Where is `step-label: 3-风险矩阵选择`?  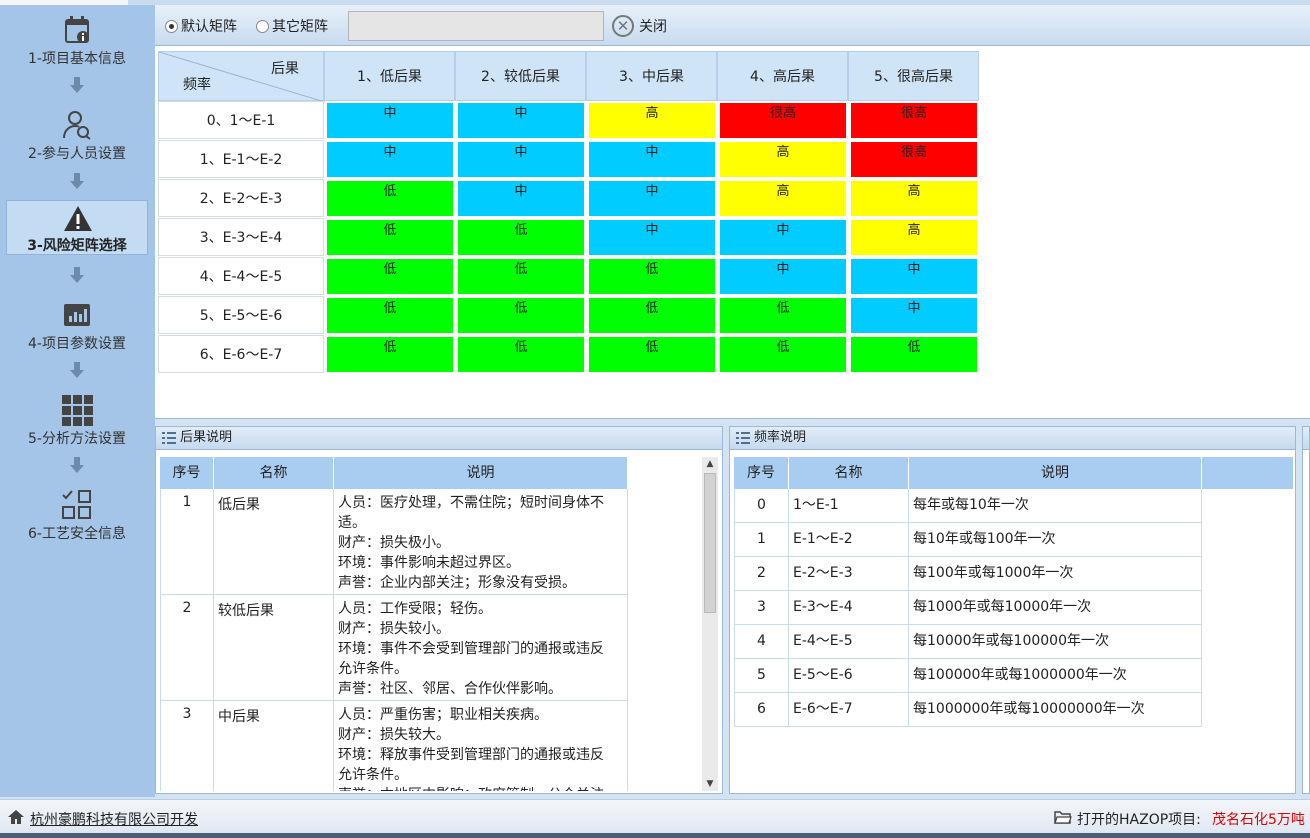
step-label: 3-风险矩阵选择 is located at coordinates (77, 246).